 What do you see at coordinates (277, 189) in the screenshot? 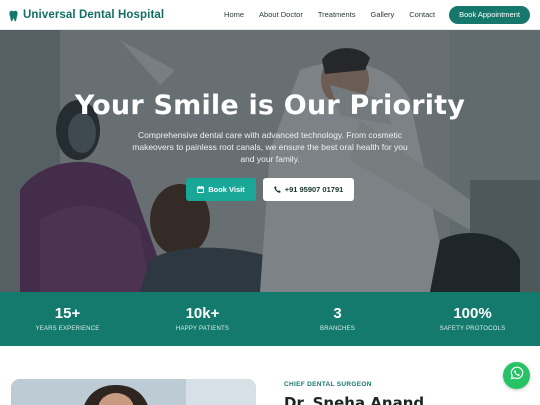
I see `phone-icon` at bounding box center [277, 189].